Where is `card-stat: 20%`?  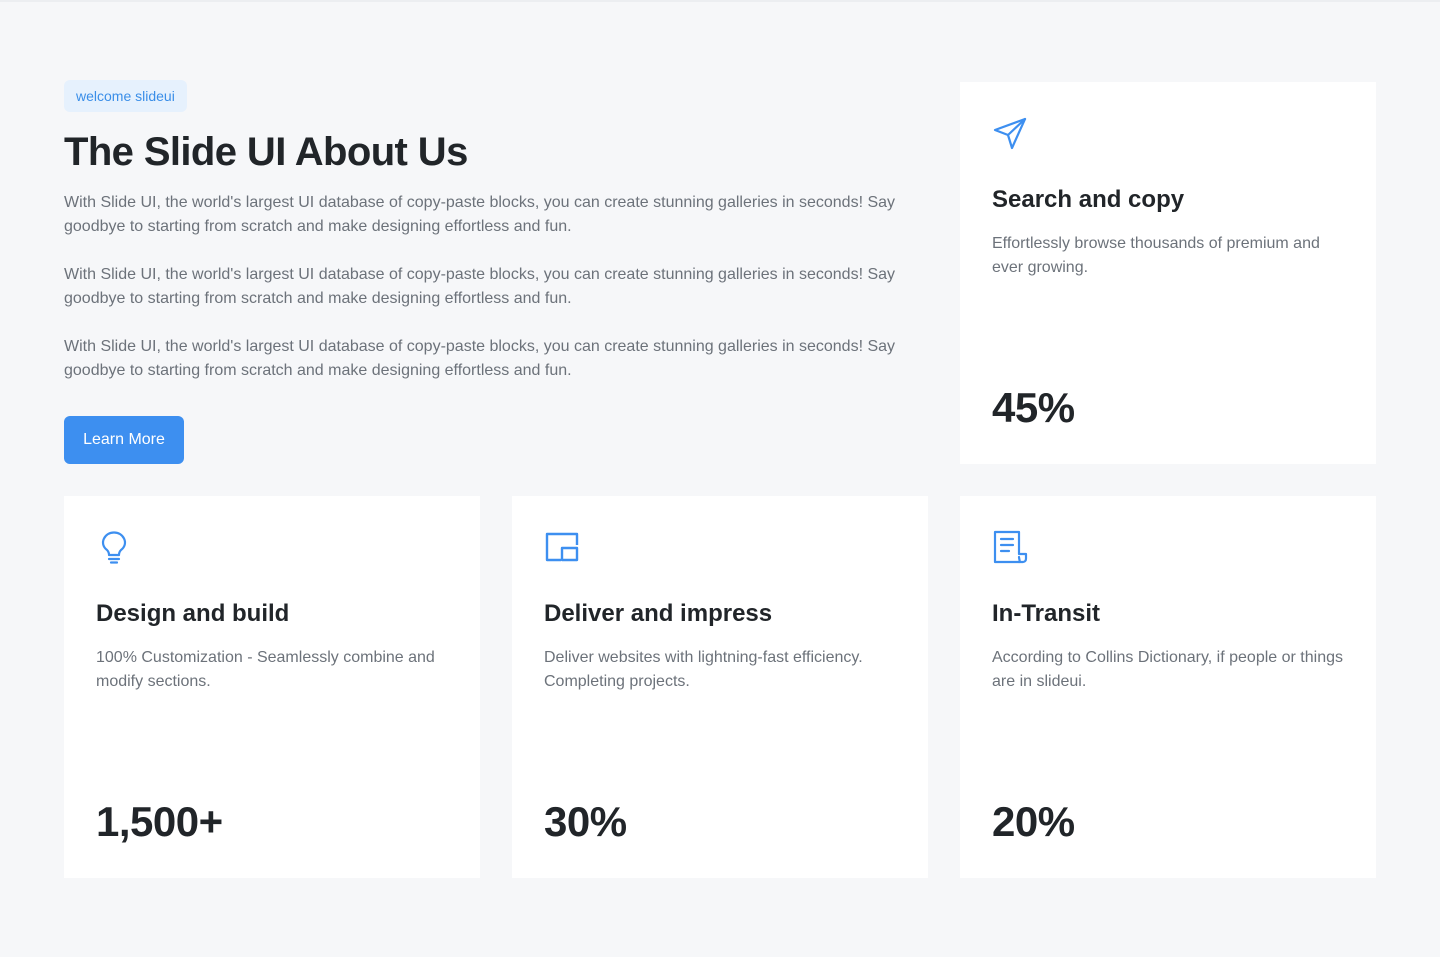 card-stat: 20% is located at coordinates (1033, 821).